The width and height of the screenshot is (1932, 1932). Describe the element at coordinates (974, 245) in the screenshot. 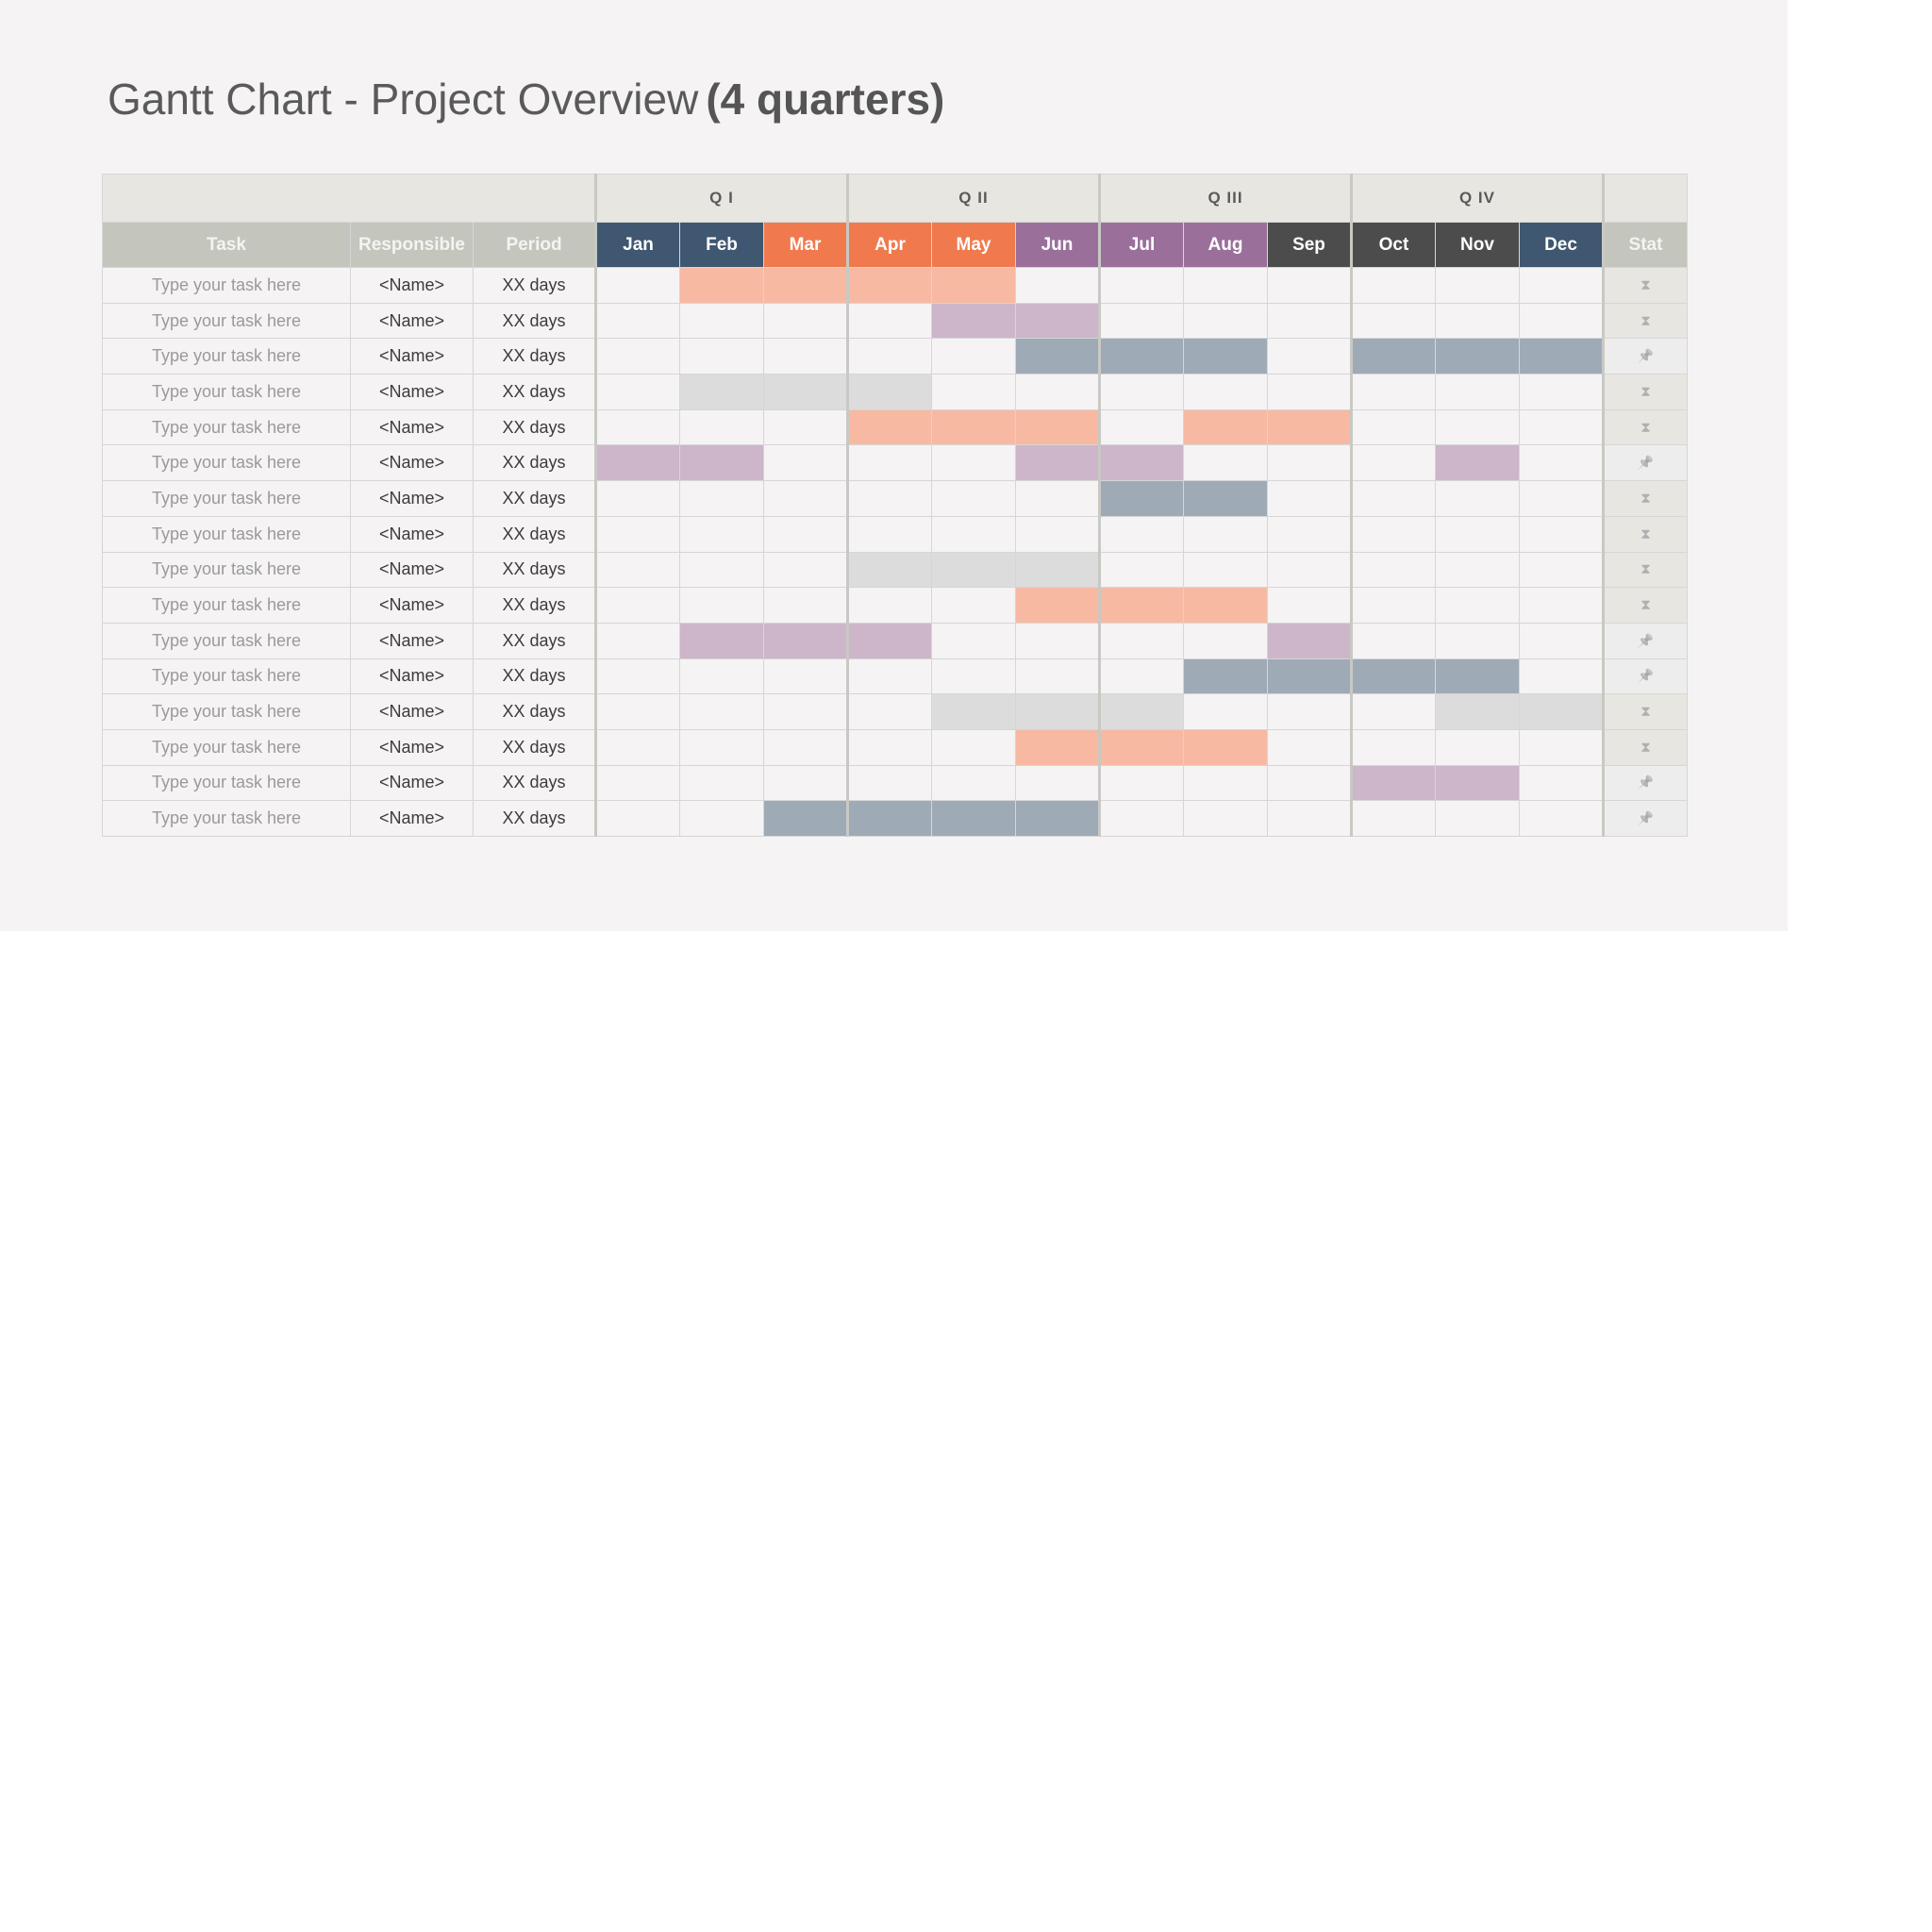

I see `month-header-may: May` at that location.